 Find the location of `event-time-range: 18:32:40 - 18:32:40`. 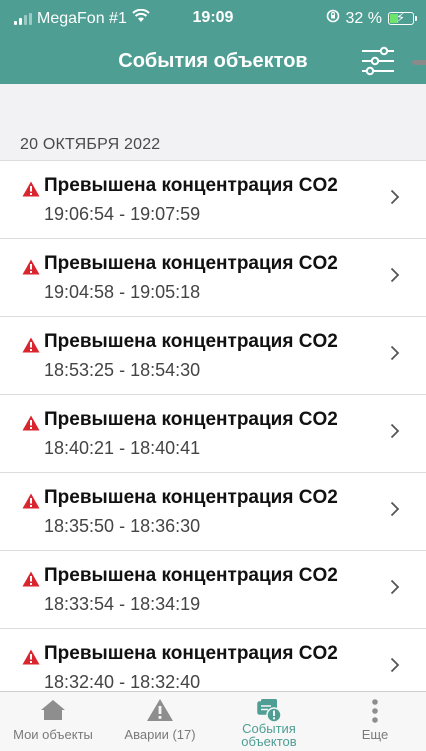

event-time-range: 18:32:40 - 18:32:40 is located at coordinates (122, 681).